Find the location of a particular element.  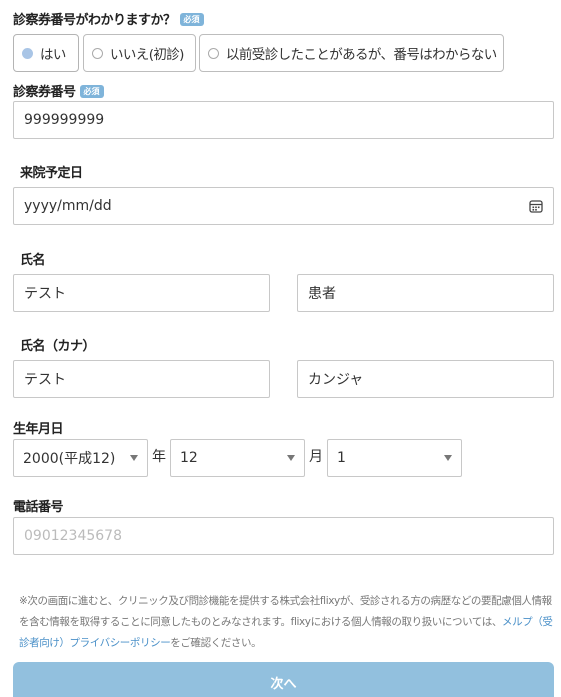

radio-option-unknown-number: 以前受診したことがあるが、番号はわからない is located at coordinates (351, 53).